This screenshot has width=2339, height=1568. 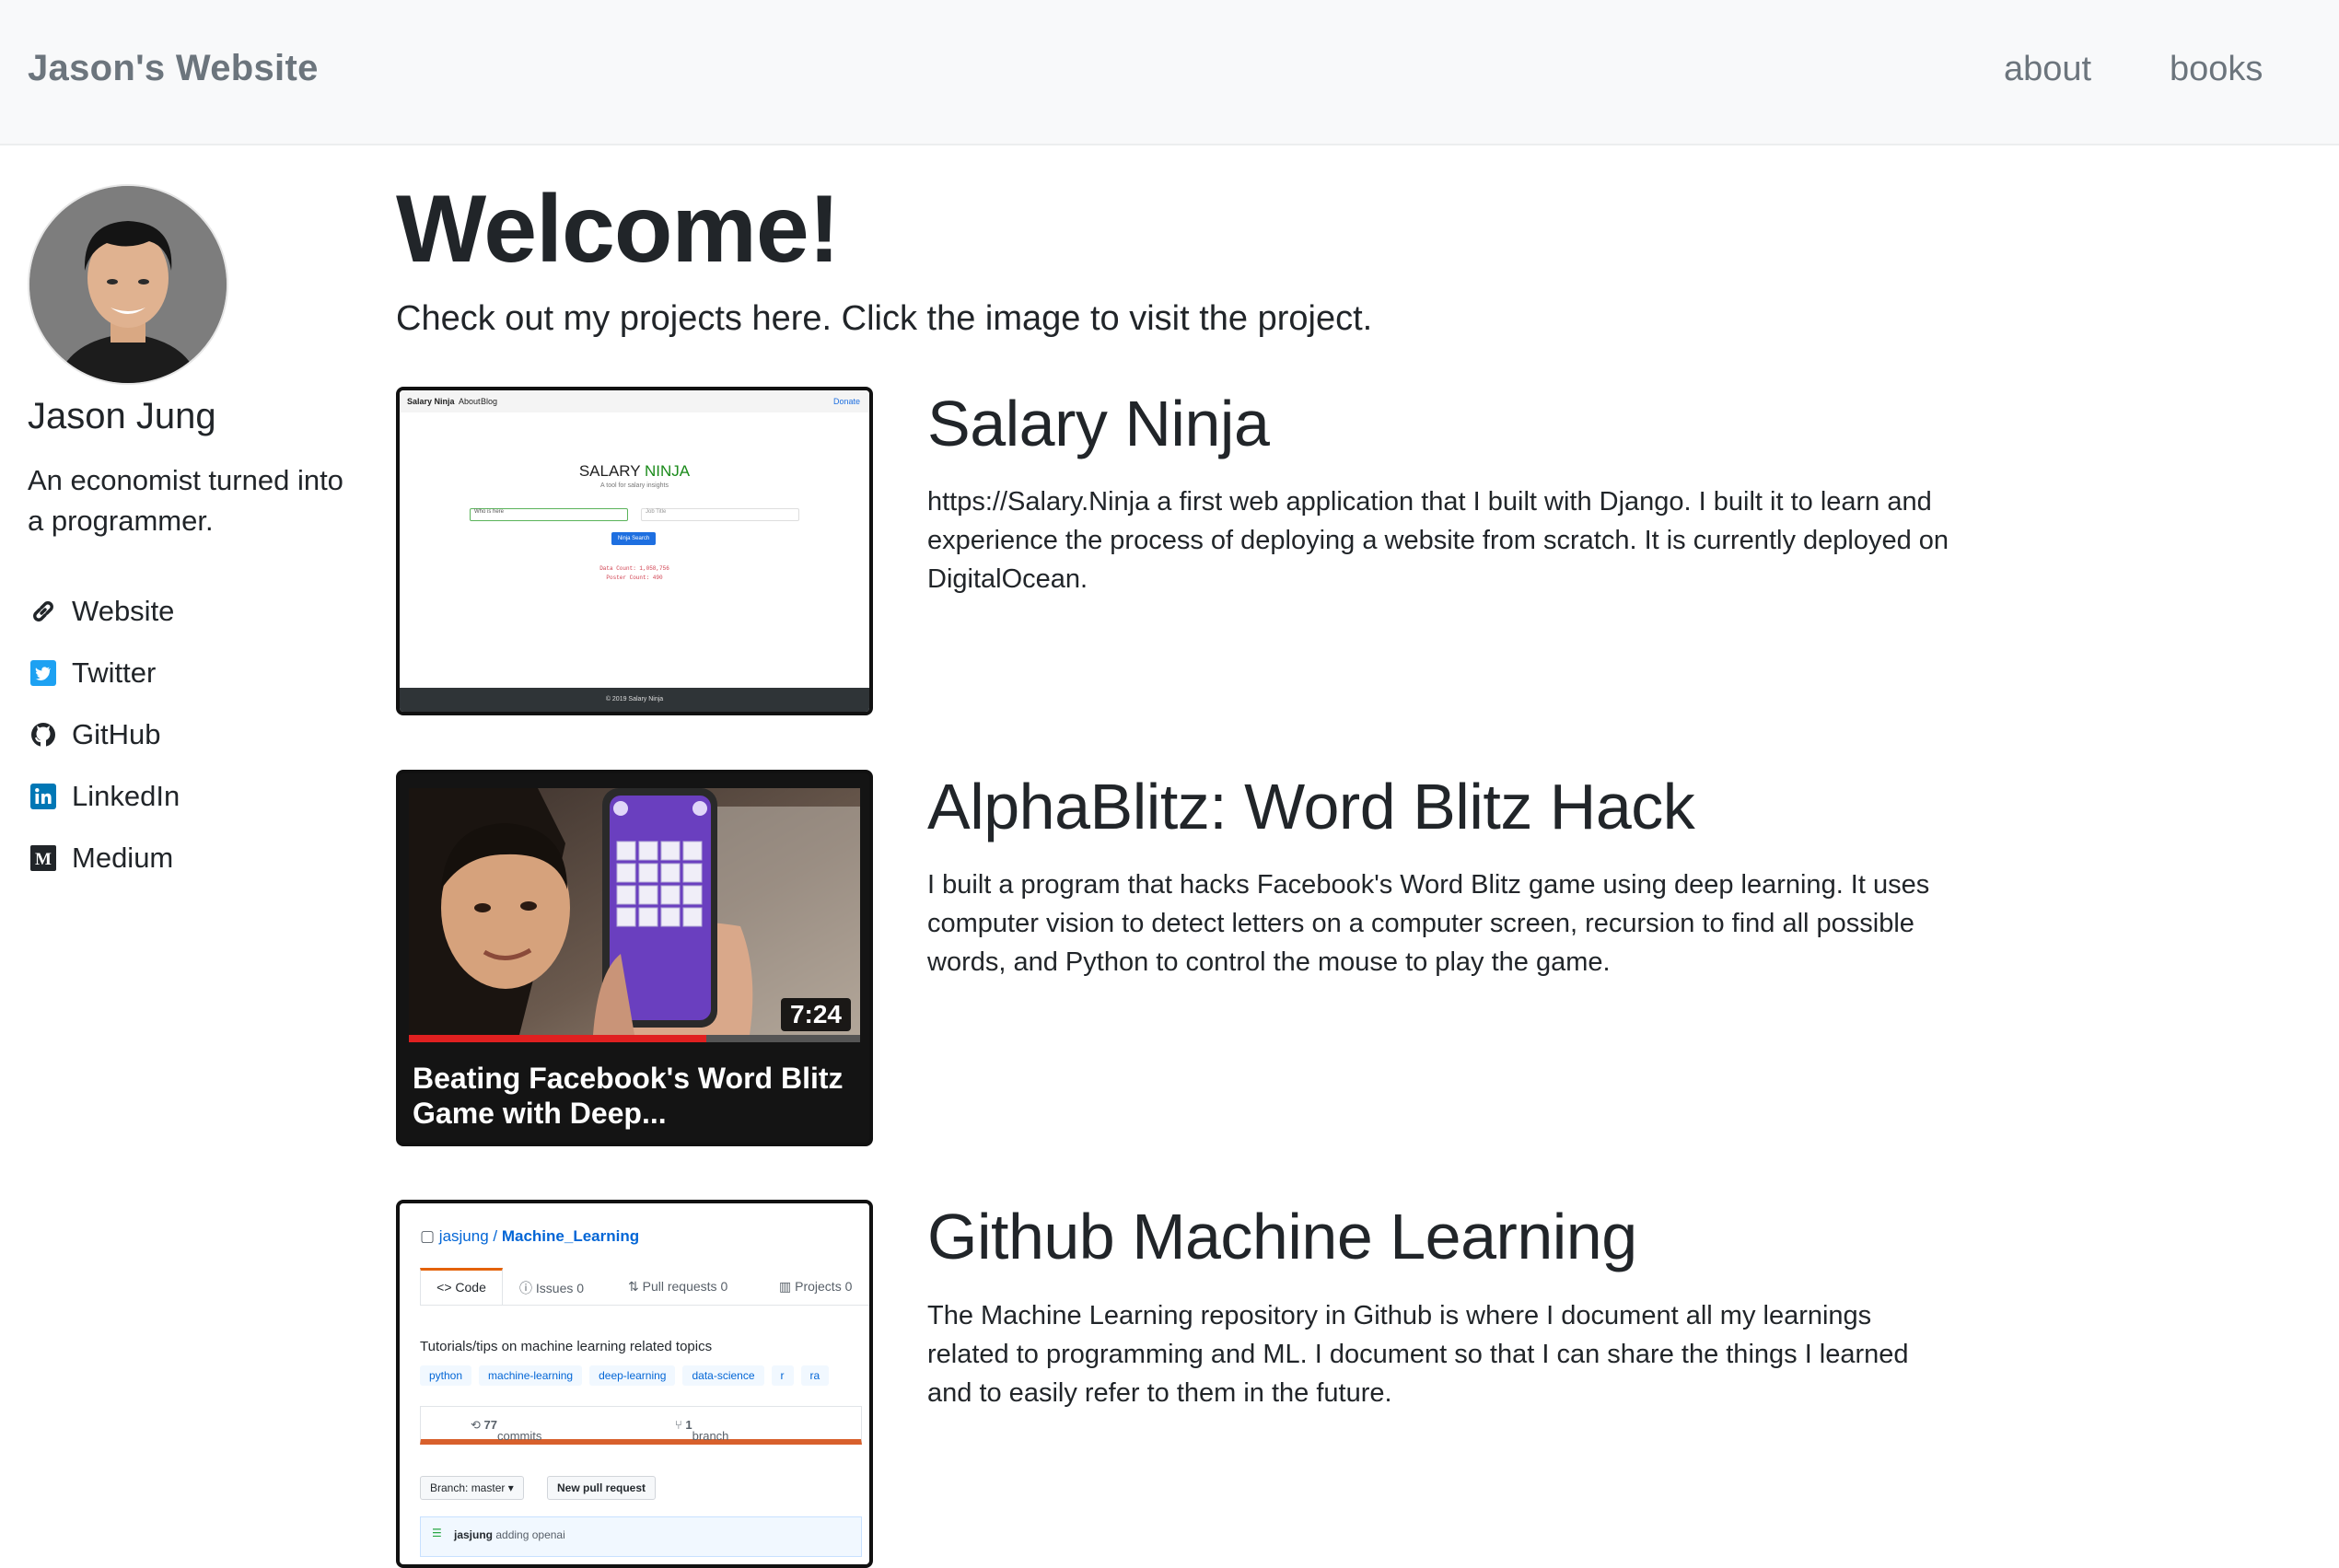 What do you see at coordinates (114, 672) in the screenshot?
I see `sidebar-link-label: Twitter` at bounding box center [114, 672].